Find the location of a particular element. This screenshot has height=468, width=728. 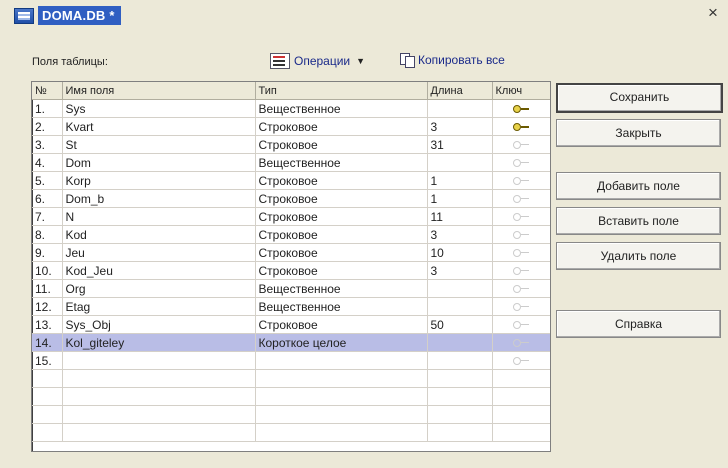

table-row: 8. Kod Строковое 3 is located at coordinates (291, 234).